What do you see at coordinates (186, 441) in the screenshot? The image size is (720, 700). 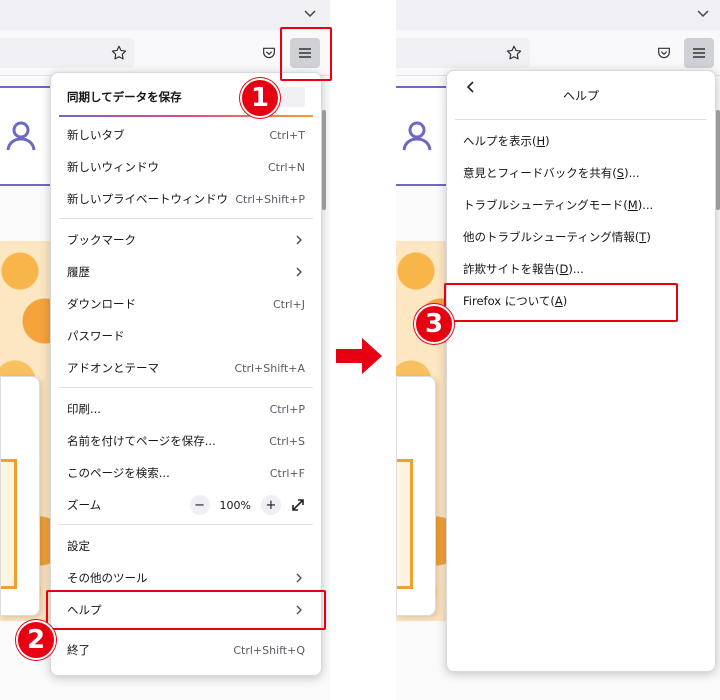 I see `menu-item-save-page-as: 名前を付けてページを保存... Ctrl+S` at bounding box center [186, 441].